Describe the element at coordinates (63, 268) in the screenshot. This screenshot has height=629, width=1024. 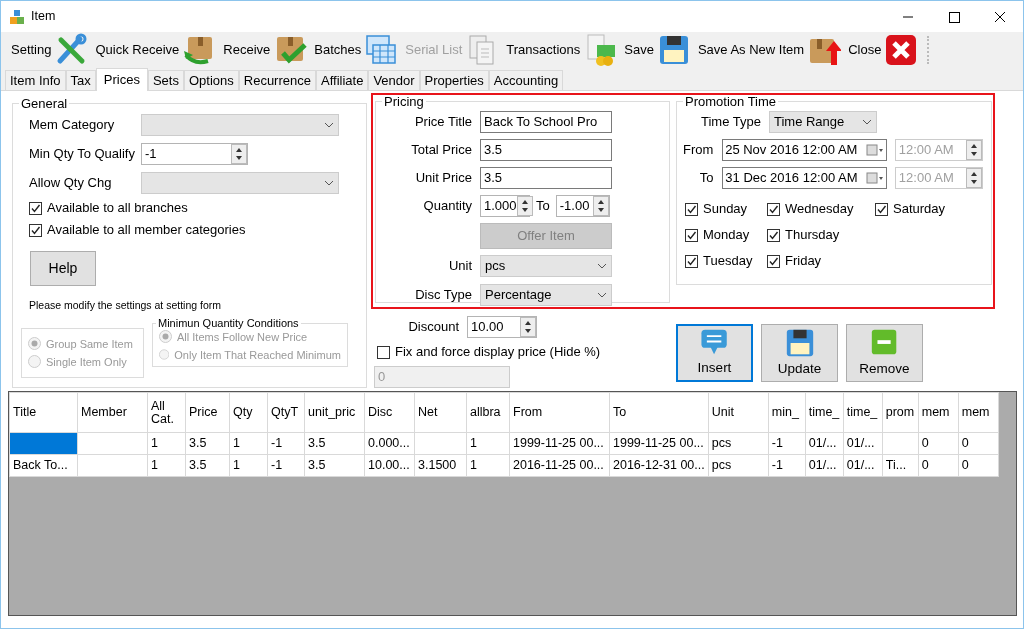
I see `help-button: Help` at that location.